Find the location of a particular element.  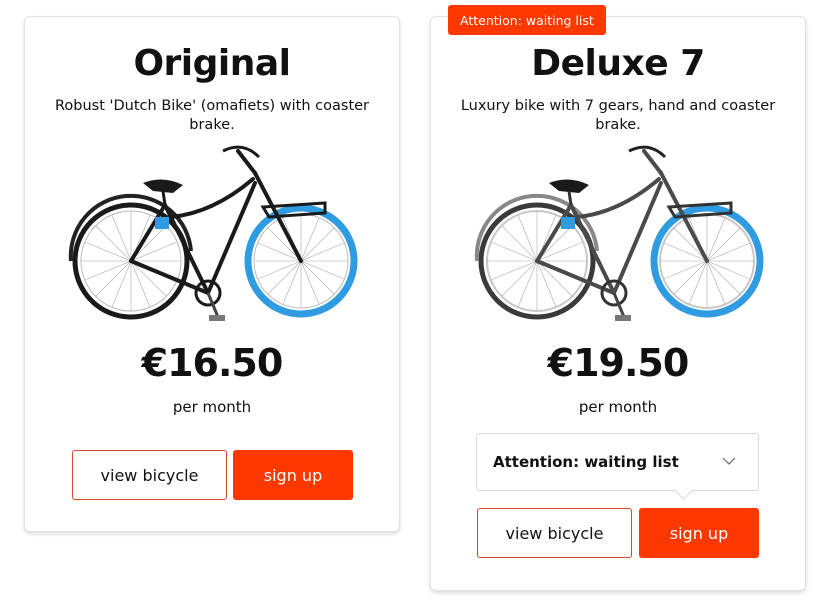

dropdown-pointer is located at coordinates (683, 490).